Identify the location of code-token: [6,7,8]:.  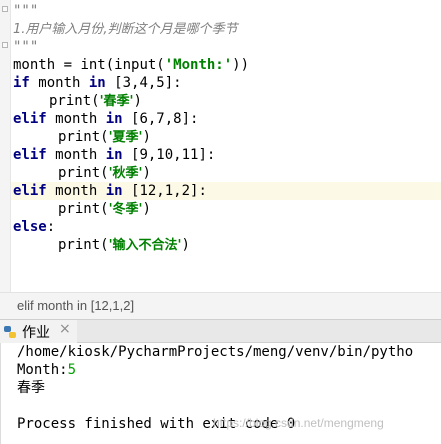
(160, 119).